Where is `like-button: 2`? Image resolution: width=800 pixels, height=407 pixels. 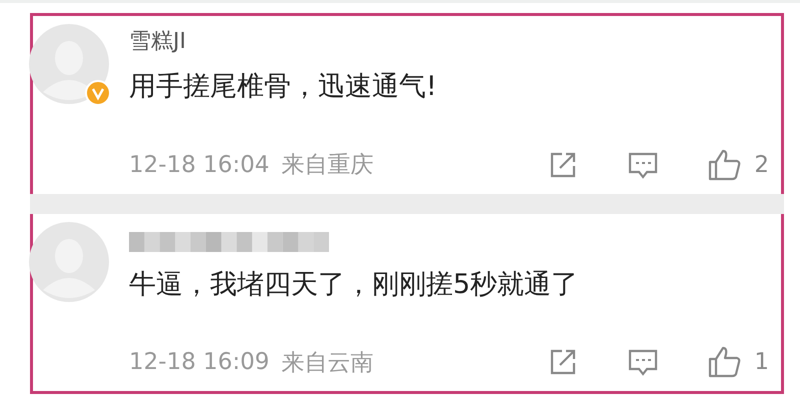
like-button: 2 is located at coordinates (738, 165).